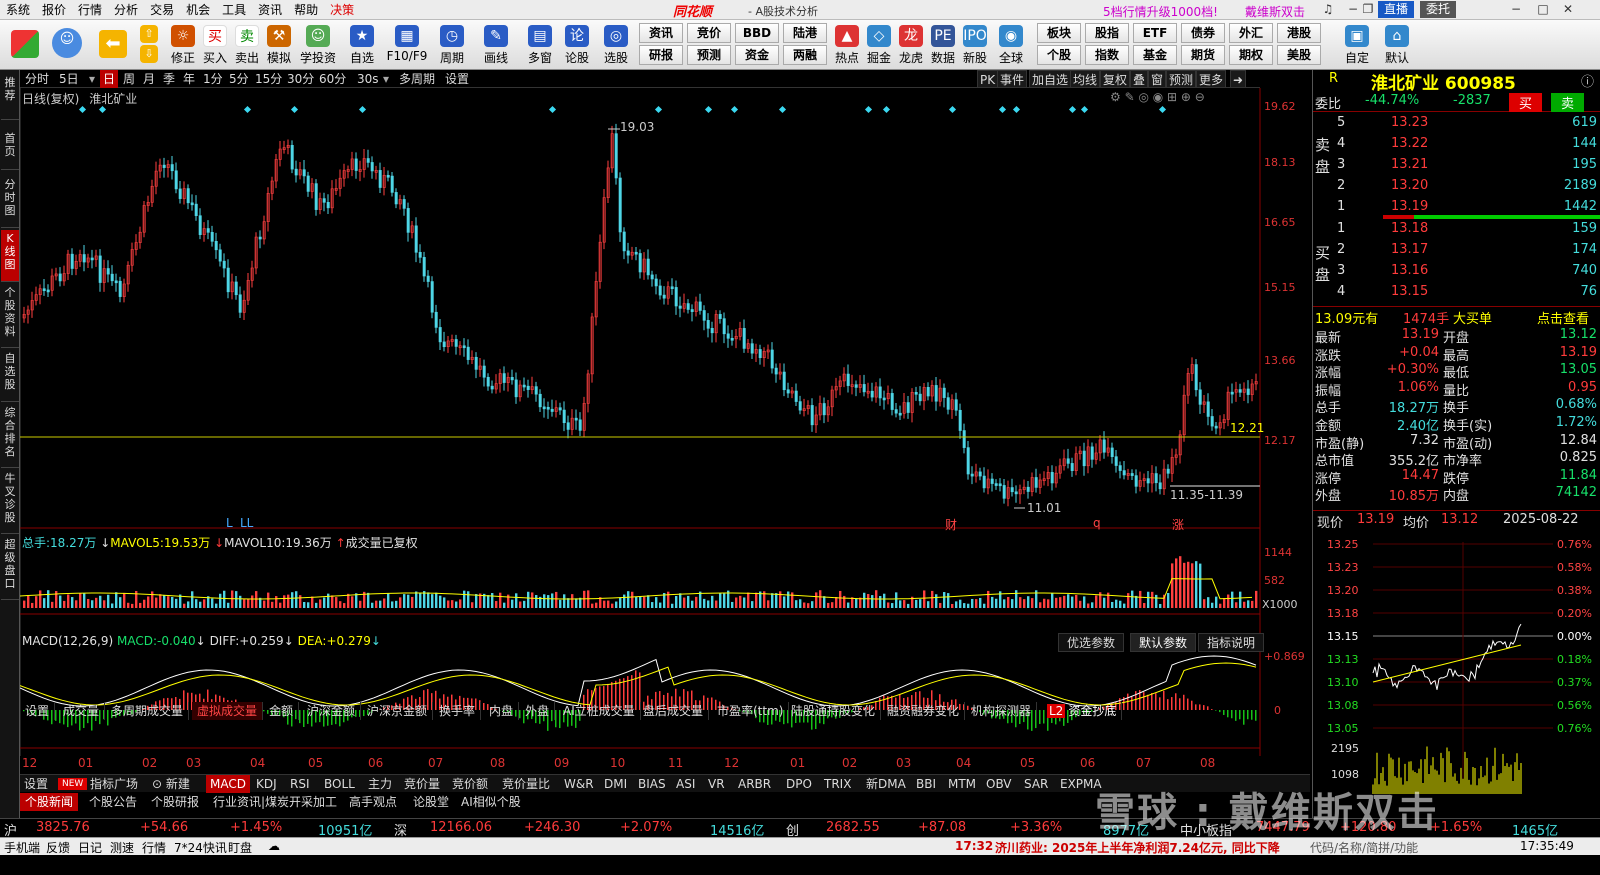  Describe the element at coordinates (1568, 102) in the screenshot. I see `quick-sell-button: 卖` at that location.